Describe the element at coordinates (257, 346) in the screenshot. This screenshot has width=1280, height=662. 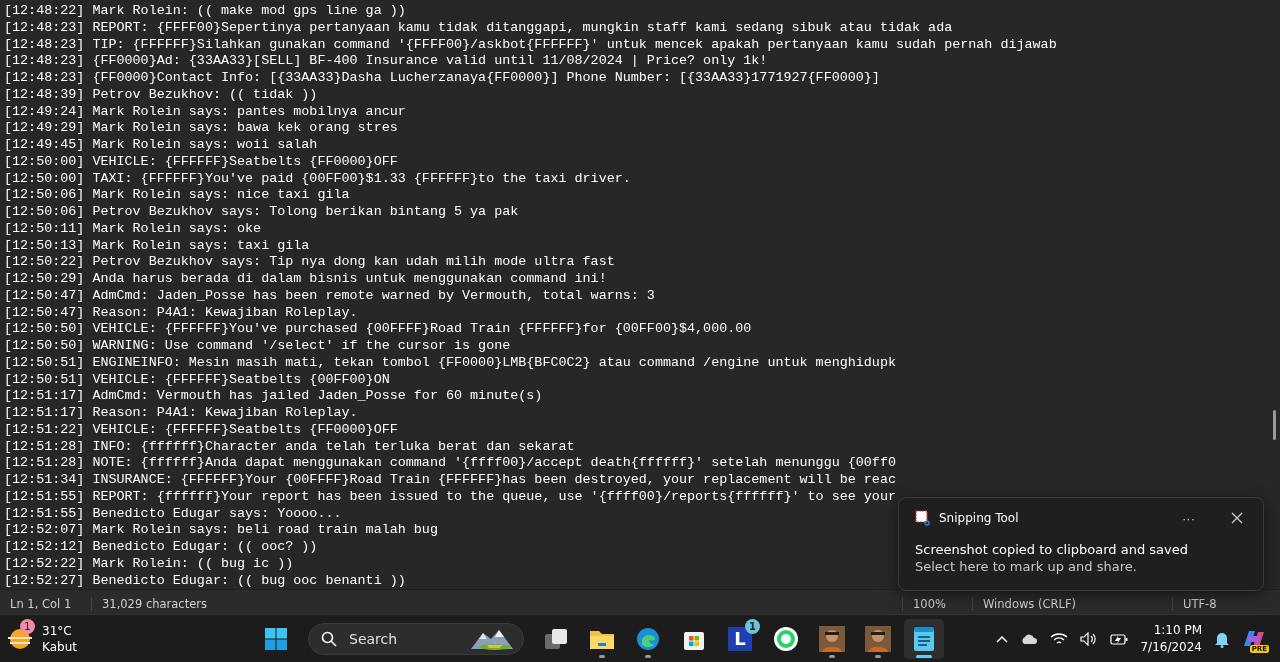
I see `log-line: [12:50:50] WARNING: Use command '/select' if the cursor is gone` at that location.